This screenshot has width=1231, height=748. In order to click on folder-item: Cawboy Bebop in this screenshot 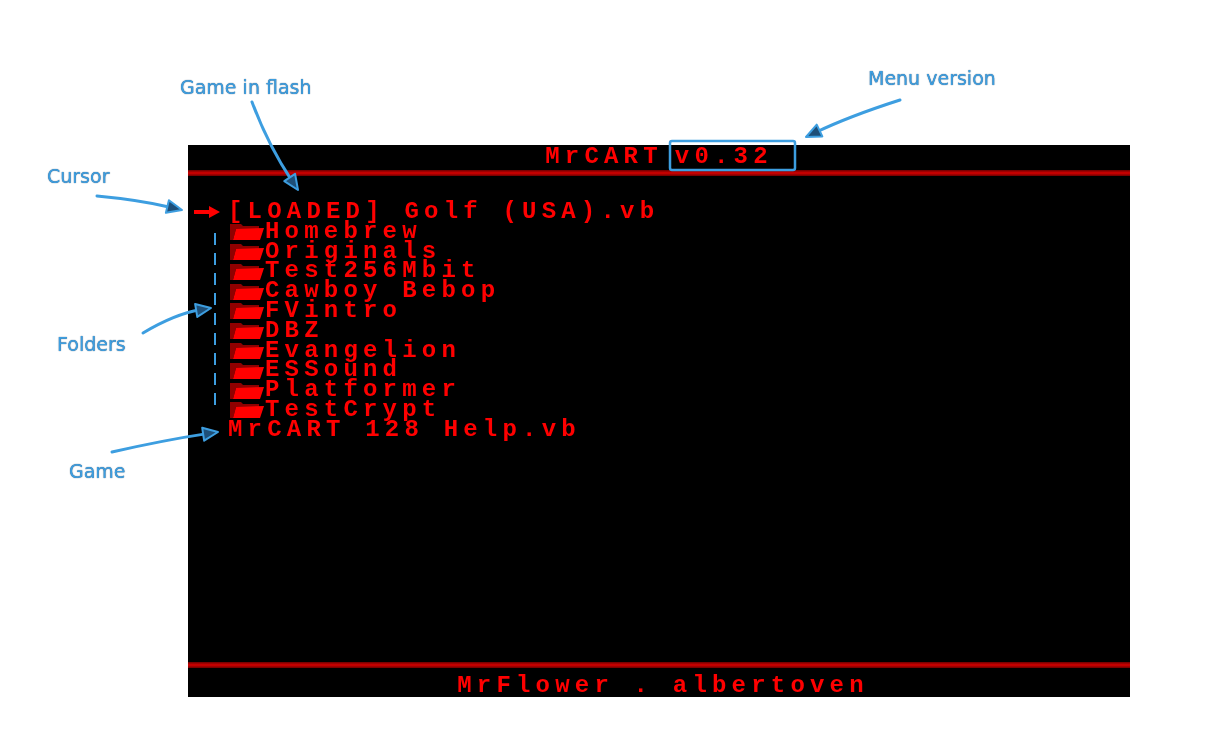, I will do `click(364, 291)`.